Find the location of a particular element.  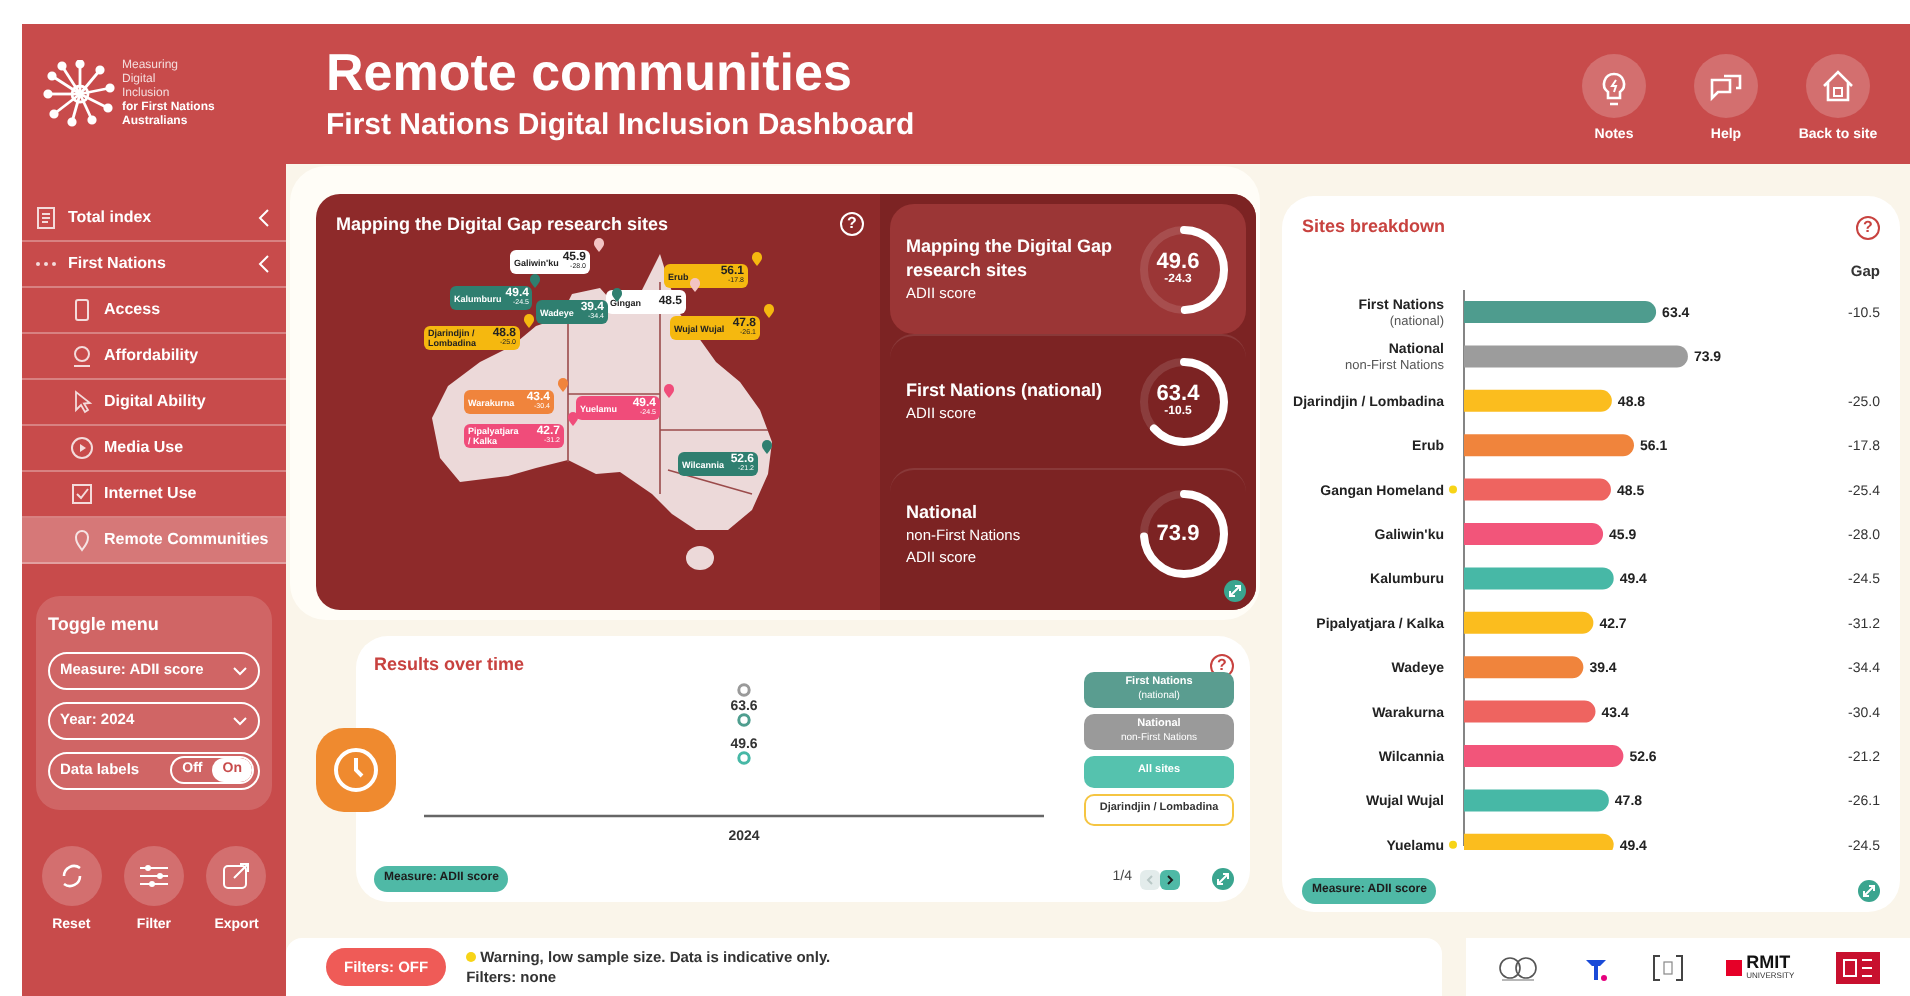

starburst-logo-icon is located at coordinates (79, 94).